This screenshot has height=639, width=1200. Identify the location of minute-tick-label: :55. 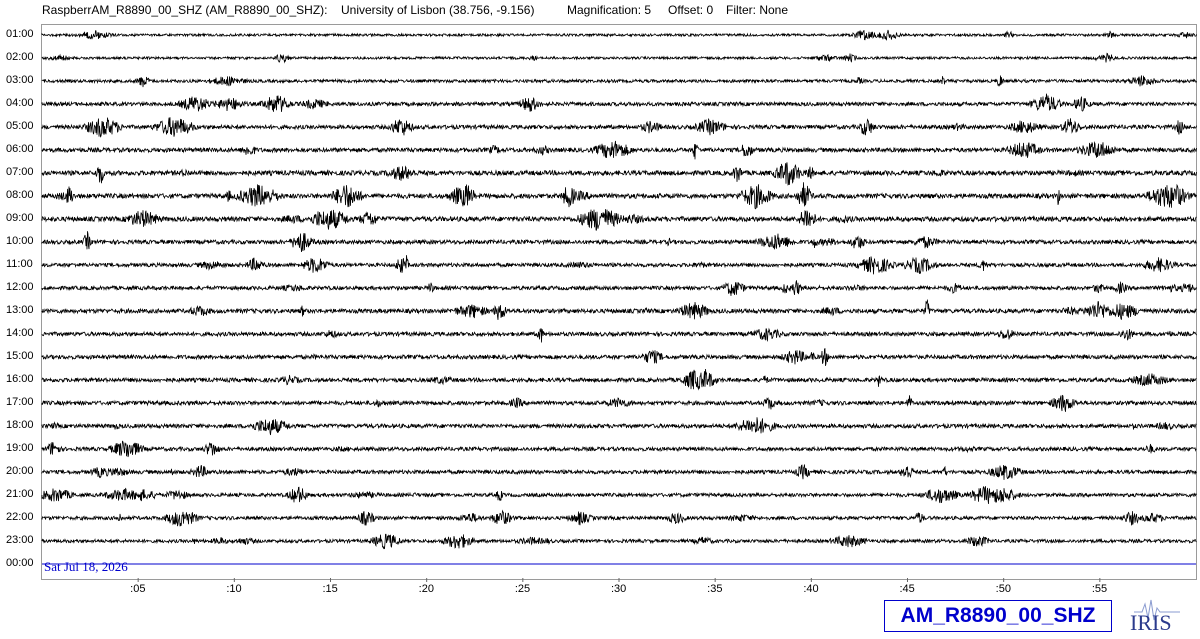
(1099, 589).